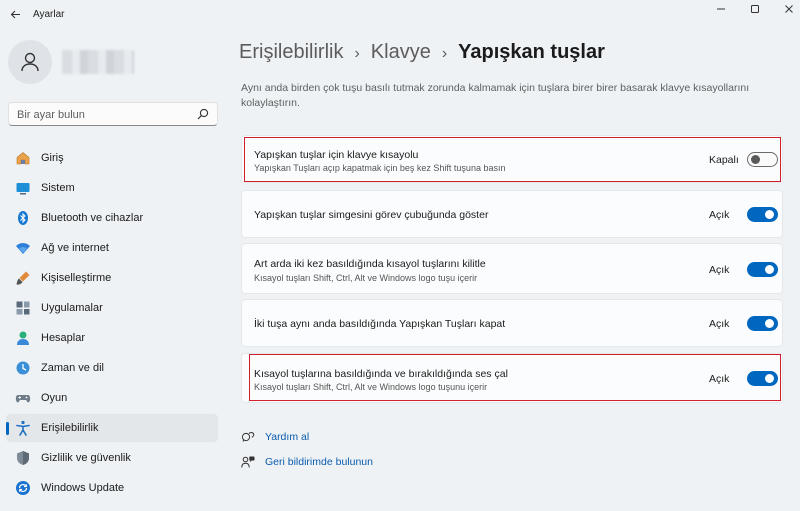  What do you see at coordinates (112, 368) in the screenshot?
I see `sidebar-item-time-language: Zaman ve dil` at bounding box center [112, 368].